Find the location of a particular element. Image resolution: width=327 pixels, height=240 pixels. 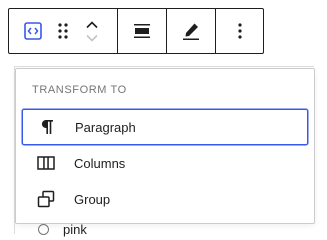

edit-button is located at coordinates (191, 31).